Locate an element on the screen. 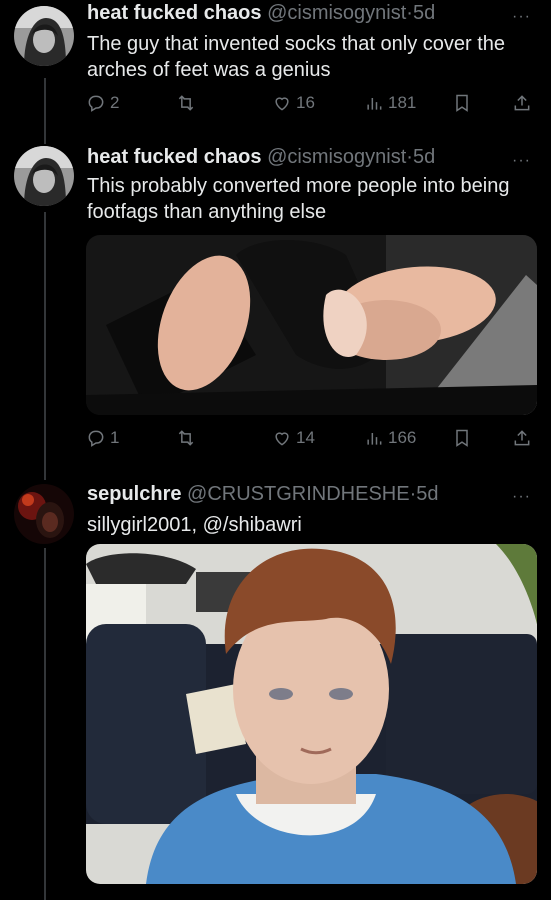 The width and height of the screenshot is (551, 900). action-bar: 2 16 181 is located at coordinates (311, 105).